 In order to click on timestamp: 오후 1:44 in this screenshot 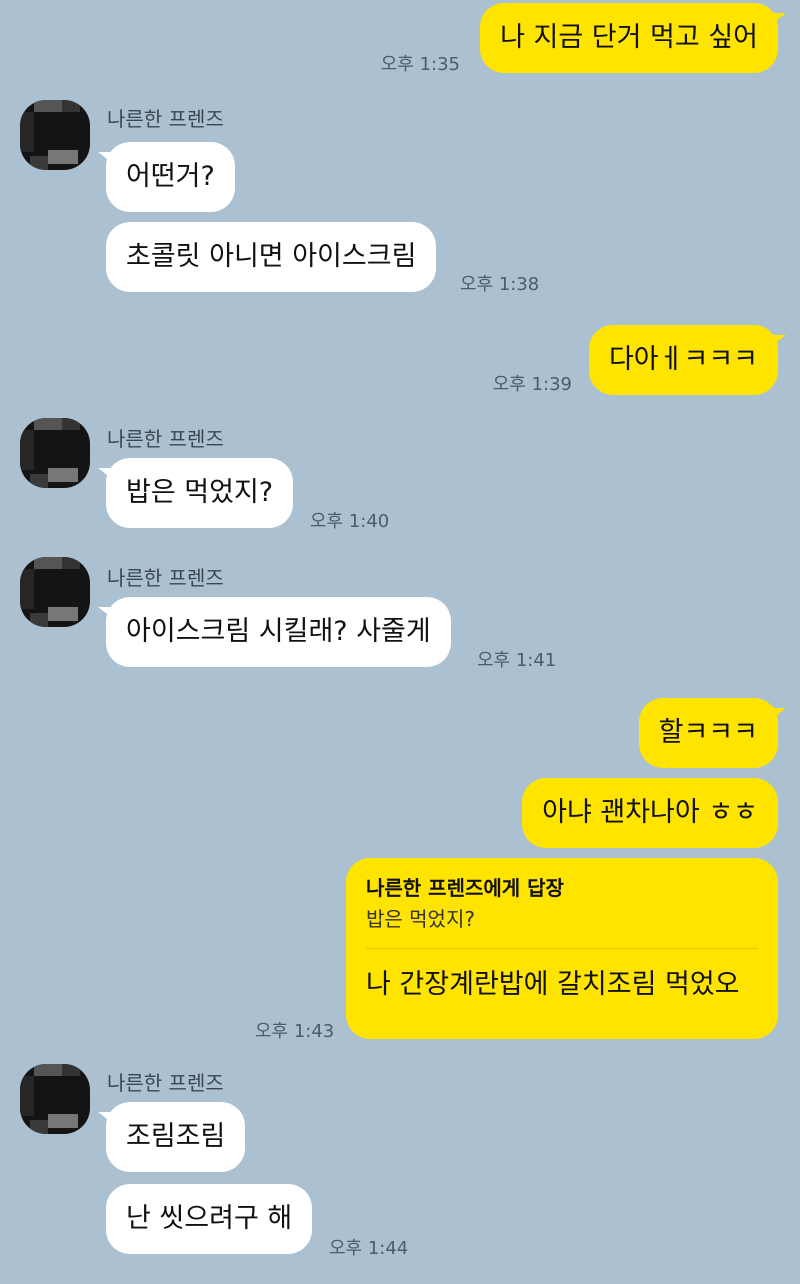, I will do `click(369, 1248)`.